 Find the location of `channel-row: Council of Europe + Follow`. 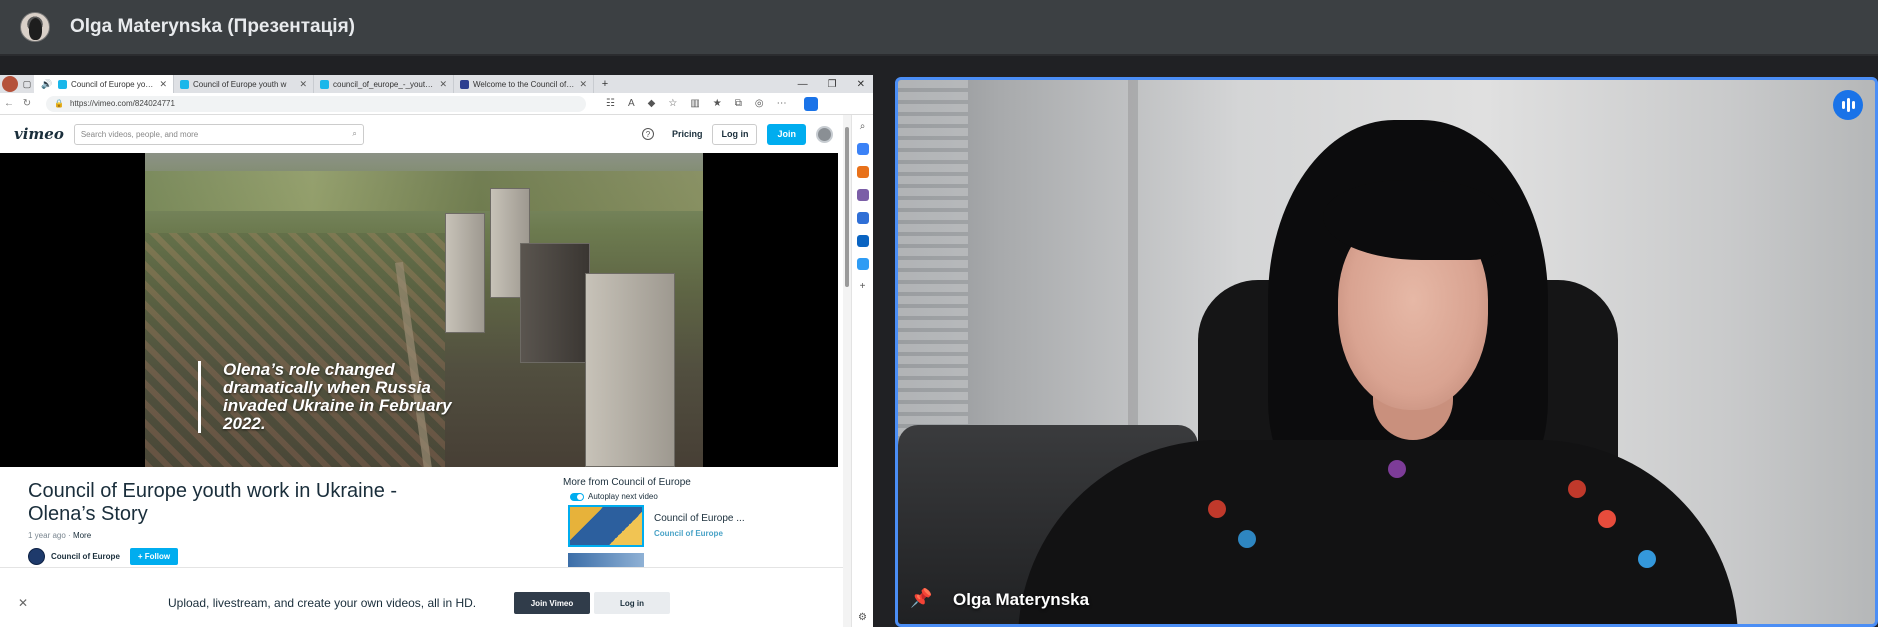

channel-row: Council of Europe + Follow is located at coordinates (103, 556).